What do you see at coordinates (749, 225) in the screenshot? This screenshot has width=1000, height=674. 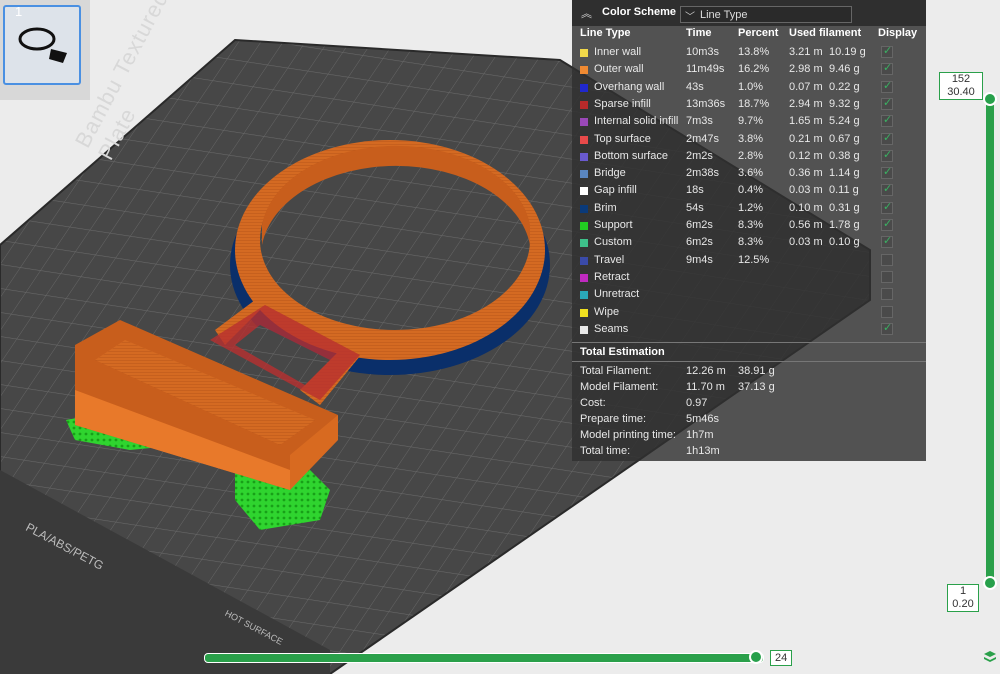 I see `line-type-row: Support 6m2s 8.3% 0.56 m 1.78 g` at bounding box center [749, 225].